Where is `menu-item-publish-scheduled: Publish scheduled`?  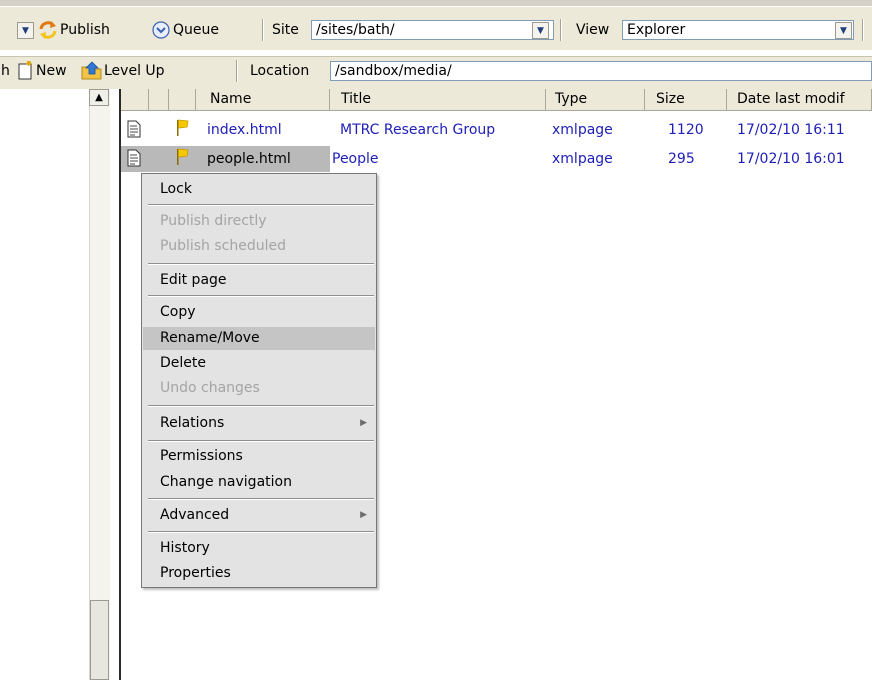
menu-item-publish-scheduled: Publish scheduled is located at coordinates (223, 246).